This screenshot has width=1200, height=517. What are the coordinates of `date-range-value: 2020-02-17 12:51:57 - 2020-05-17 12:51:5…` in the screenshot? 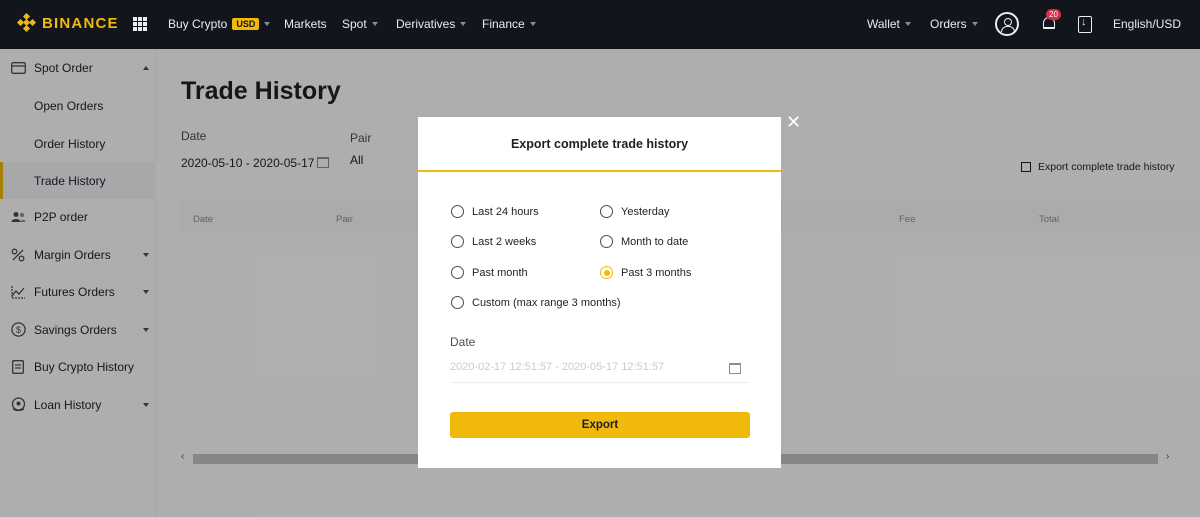 It's located at (557, 367).